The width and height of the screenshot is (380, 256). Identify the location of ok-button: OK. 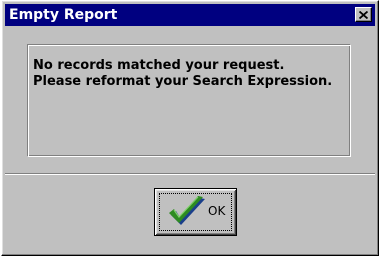
(195, 212).